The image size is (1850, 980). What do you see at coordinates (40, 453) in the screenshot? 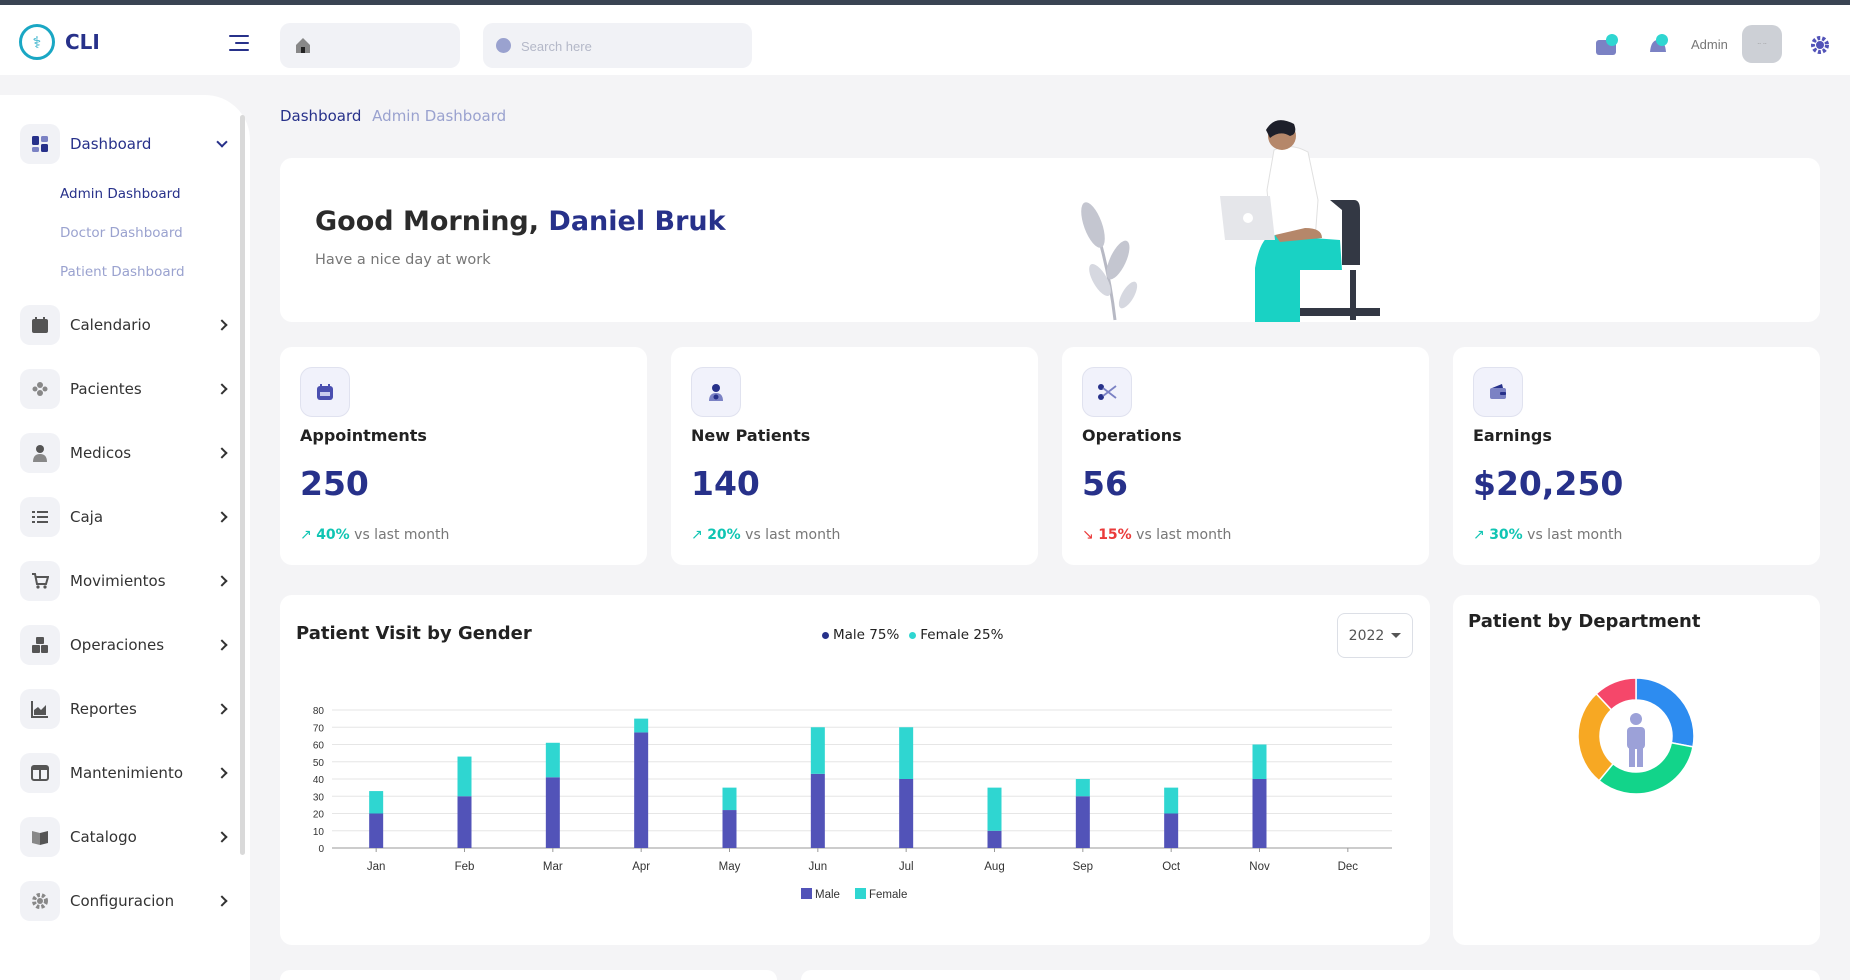
I see `doctor-icon` at bounding box center [40, 453].